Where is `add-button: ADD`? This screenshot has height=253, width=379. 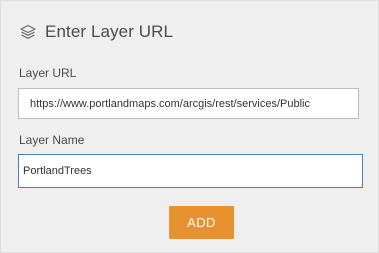
add-button: ADD is located at coordinates (201, 222).